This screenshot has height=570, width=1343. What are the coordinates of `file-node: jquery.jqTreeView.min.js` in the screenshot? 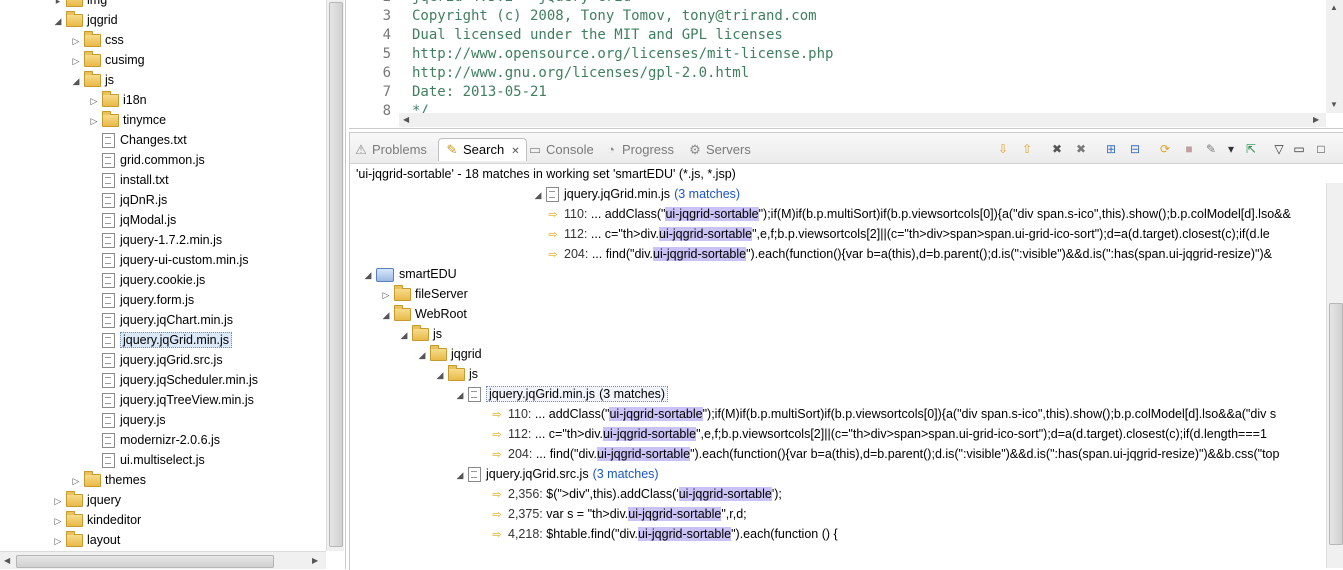 It's located at (171, 400).